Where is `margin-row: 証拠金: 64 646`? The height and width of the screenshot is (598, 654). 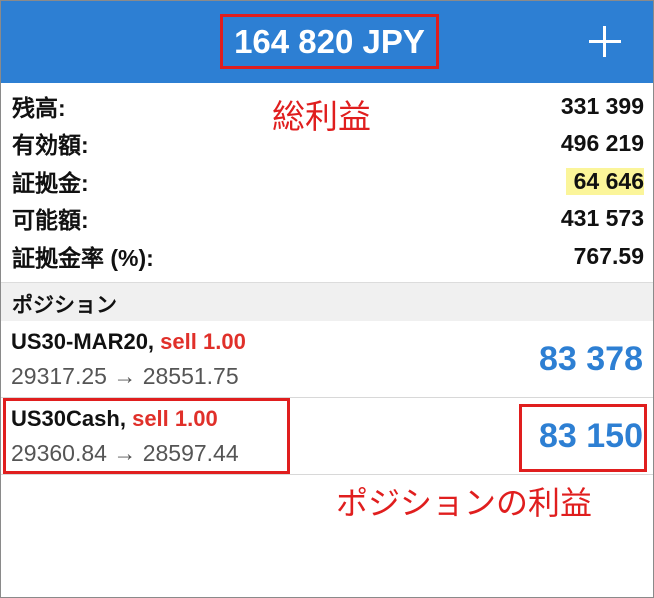
margin-row: 証拠金: 64 646 is located at coordinates (328, 181).